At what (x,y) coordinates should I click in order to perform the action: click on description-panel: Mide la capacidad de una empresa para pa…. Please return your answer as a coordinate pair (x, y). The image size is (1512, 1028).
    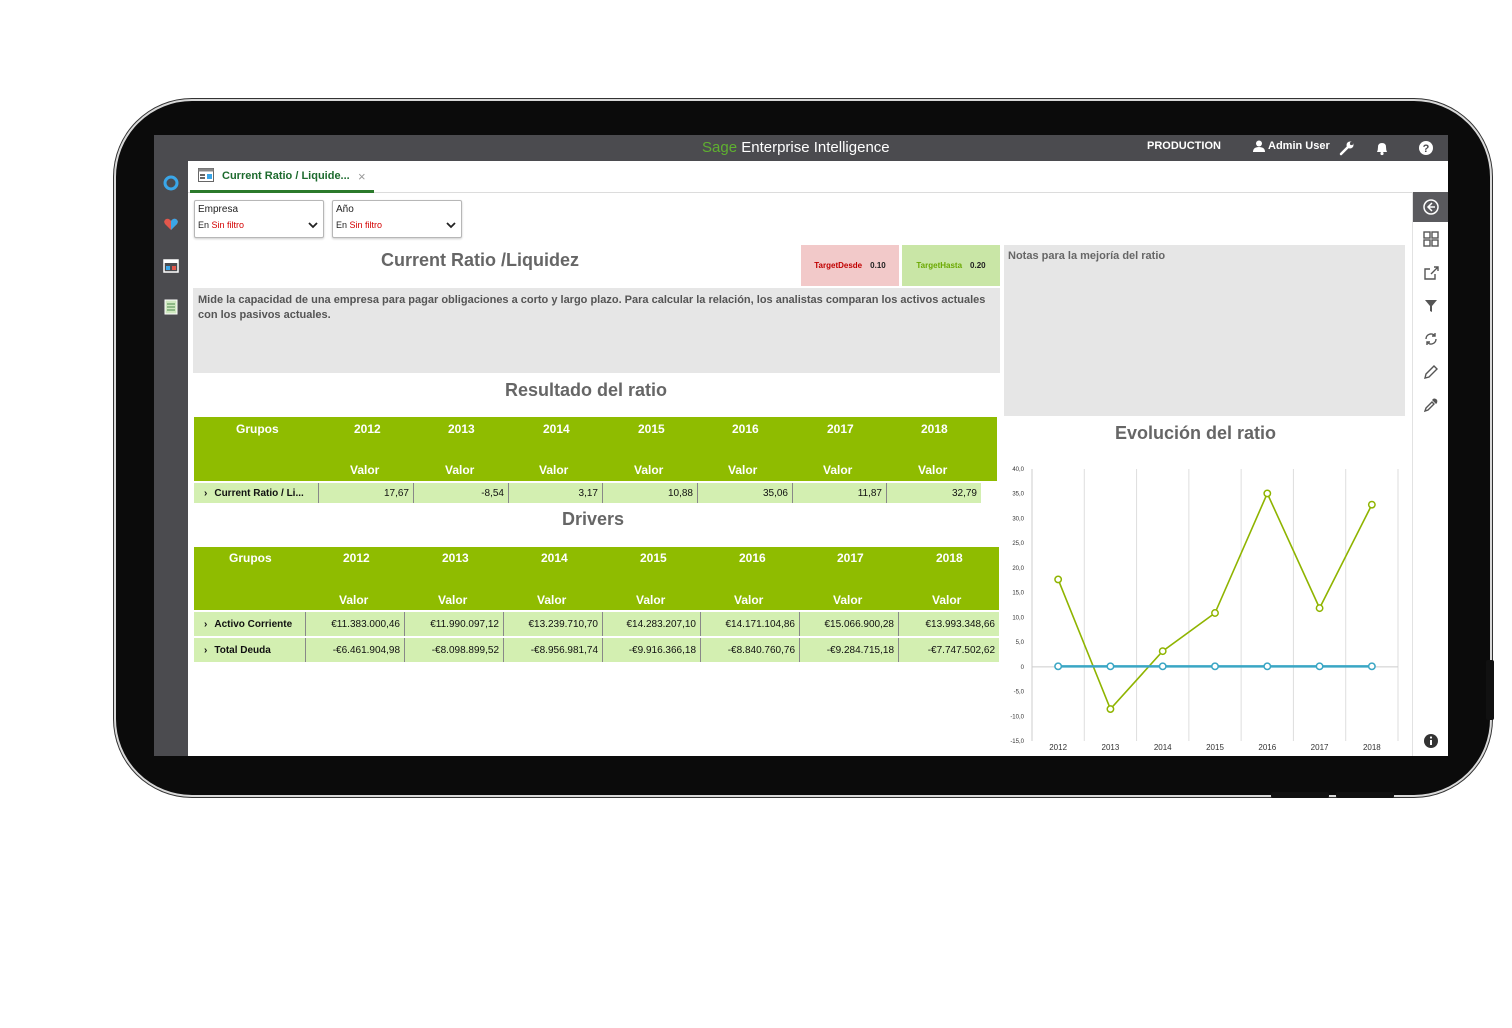
    Looking at the image, I should click on (596, 330).